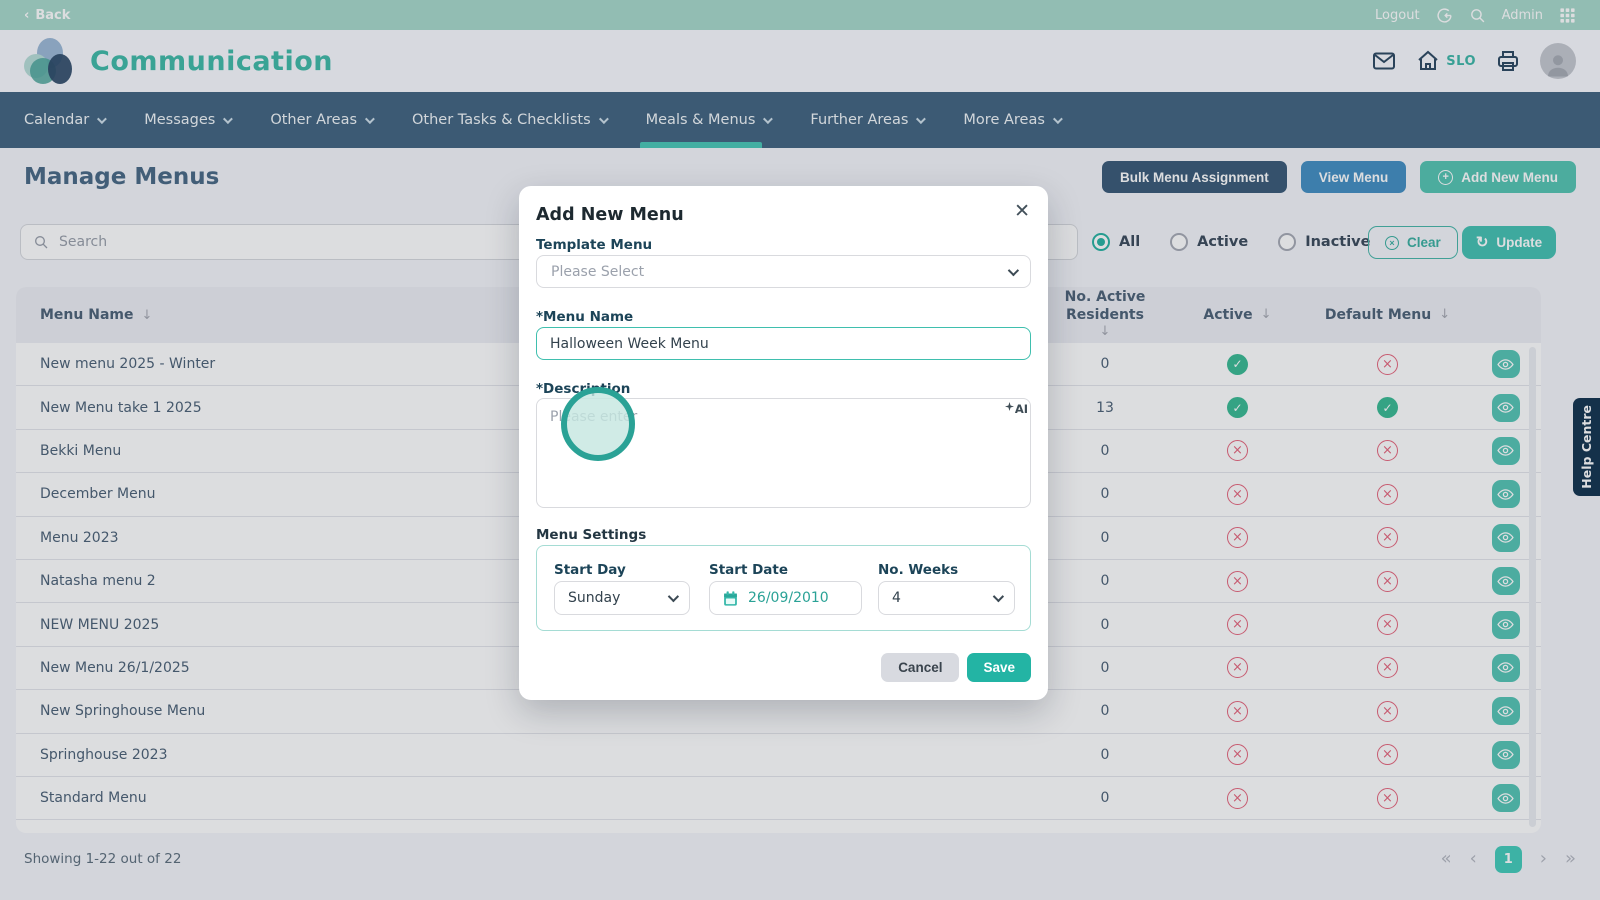 This screenshot has height=900, width=1600. Describe the element at coordinates (622, 598) in the screenshot. I see `start-day-select: Sunday` at that location.